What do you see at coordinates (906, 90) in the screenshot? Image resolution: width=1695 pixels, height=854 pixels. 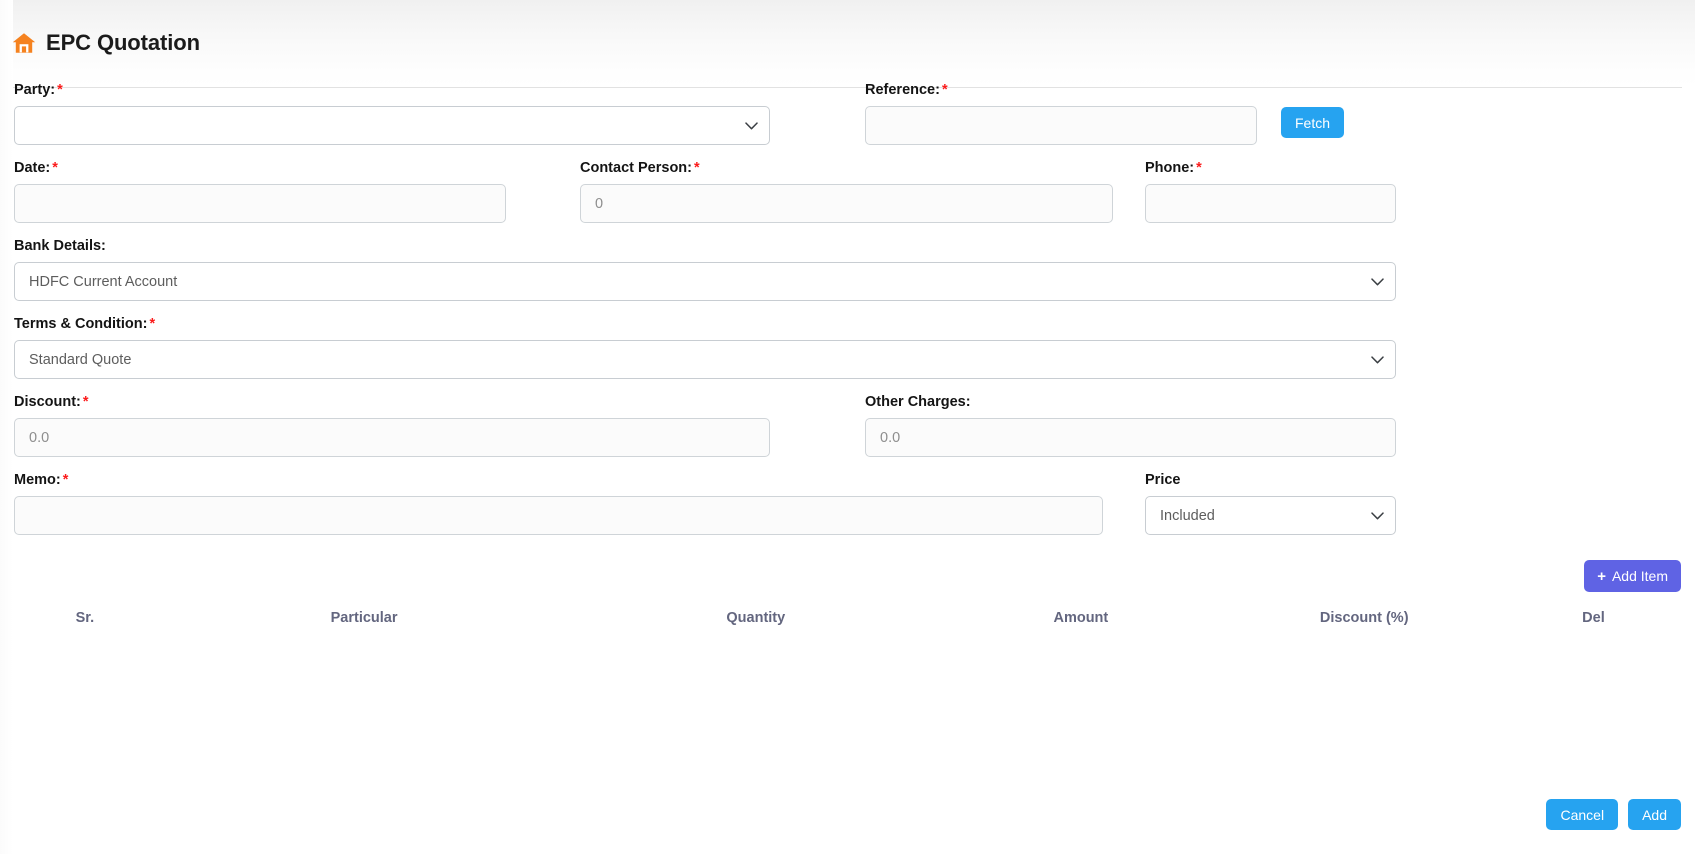 I see `reference-label: Reference: *` at bounding box center [906, 90].